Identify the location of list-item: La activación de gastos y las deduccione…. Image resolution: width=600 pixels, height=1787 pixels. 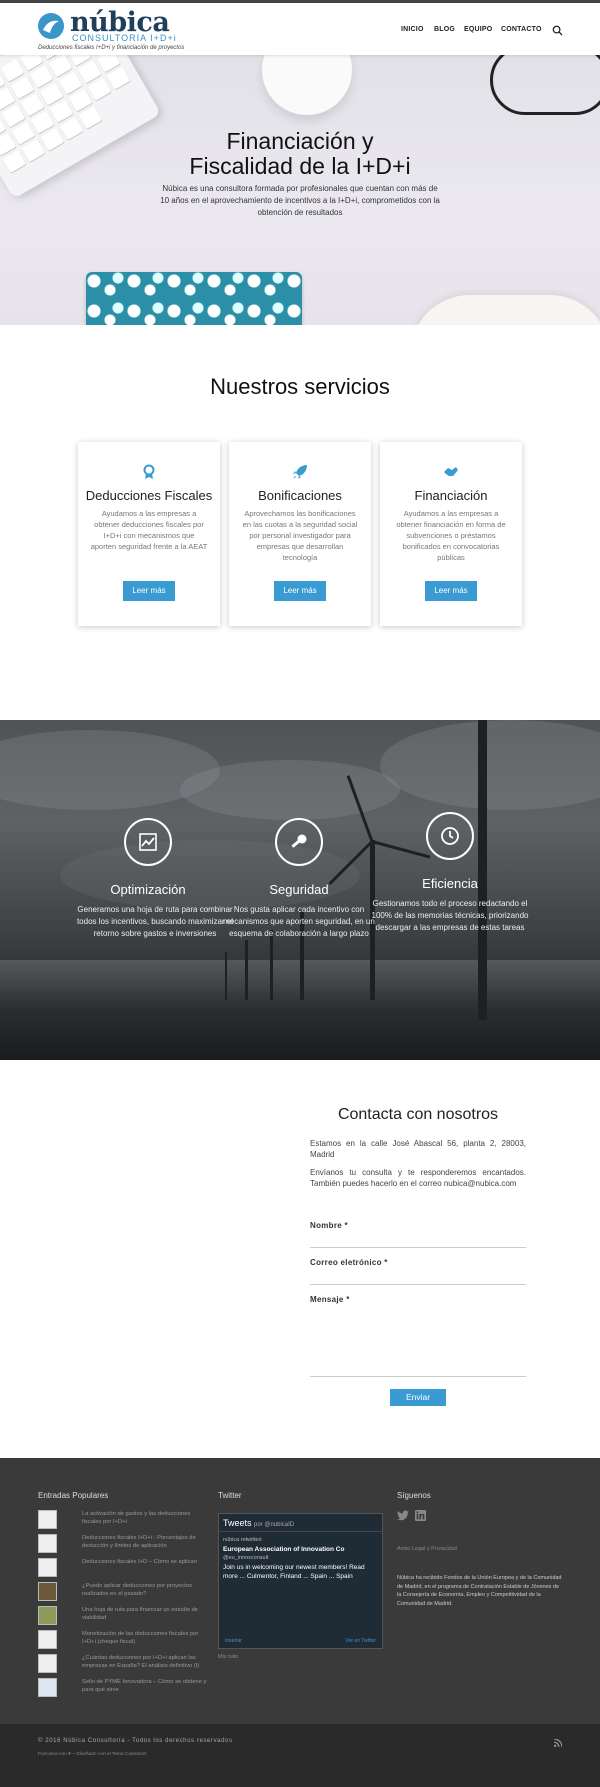
(123, 1519).